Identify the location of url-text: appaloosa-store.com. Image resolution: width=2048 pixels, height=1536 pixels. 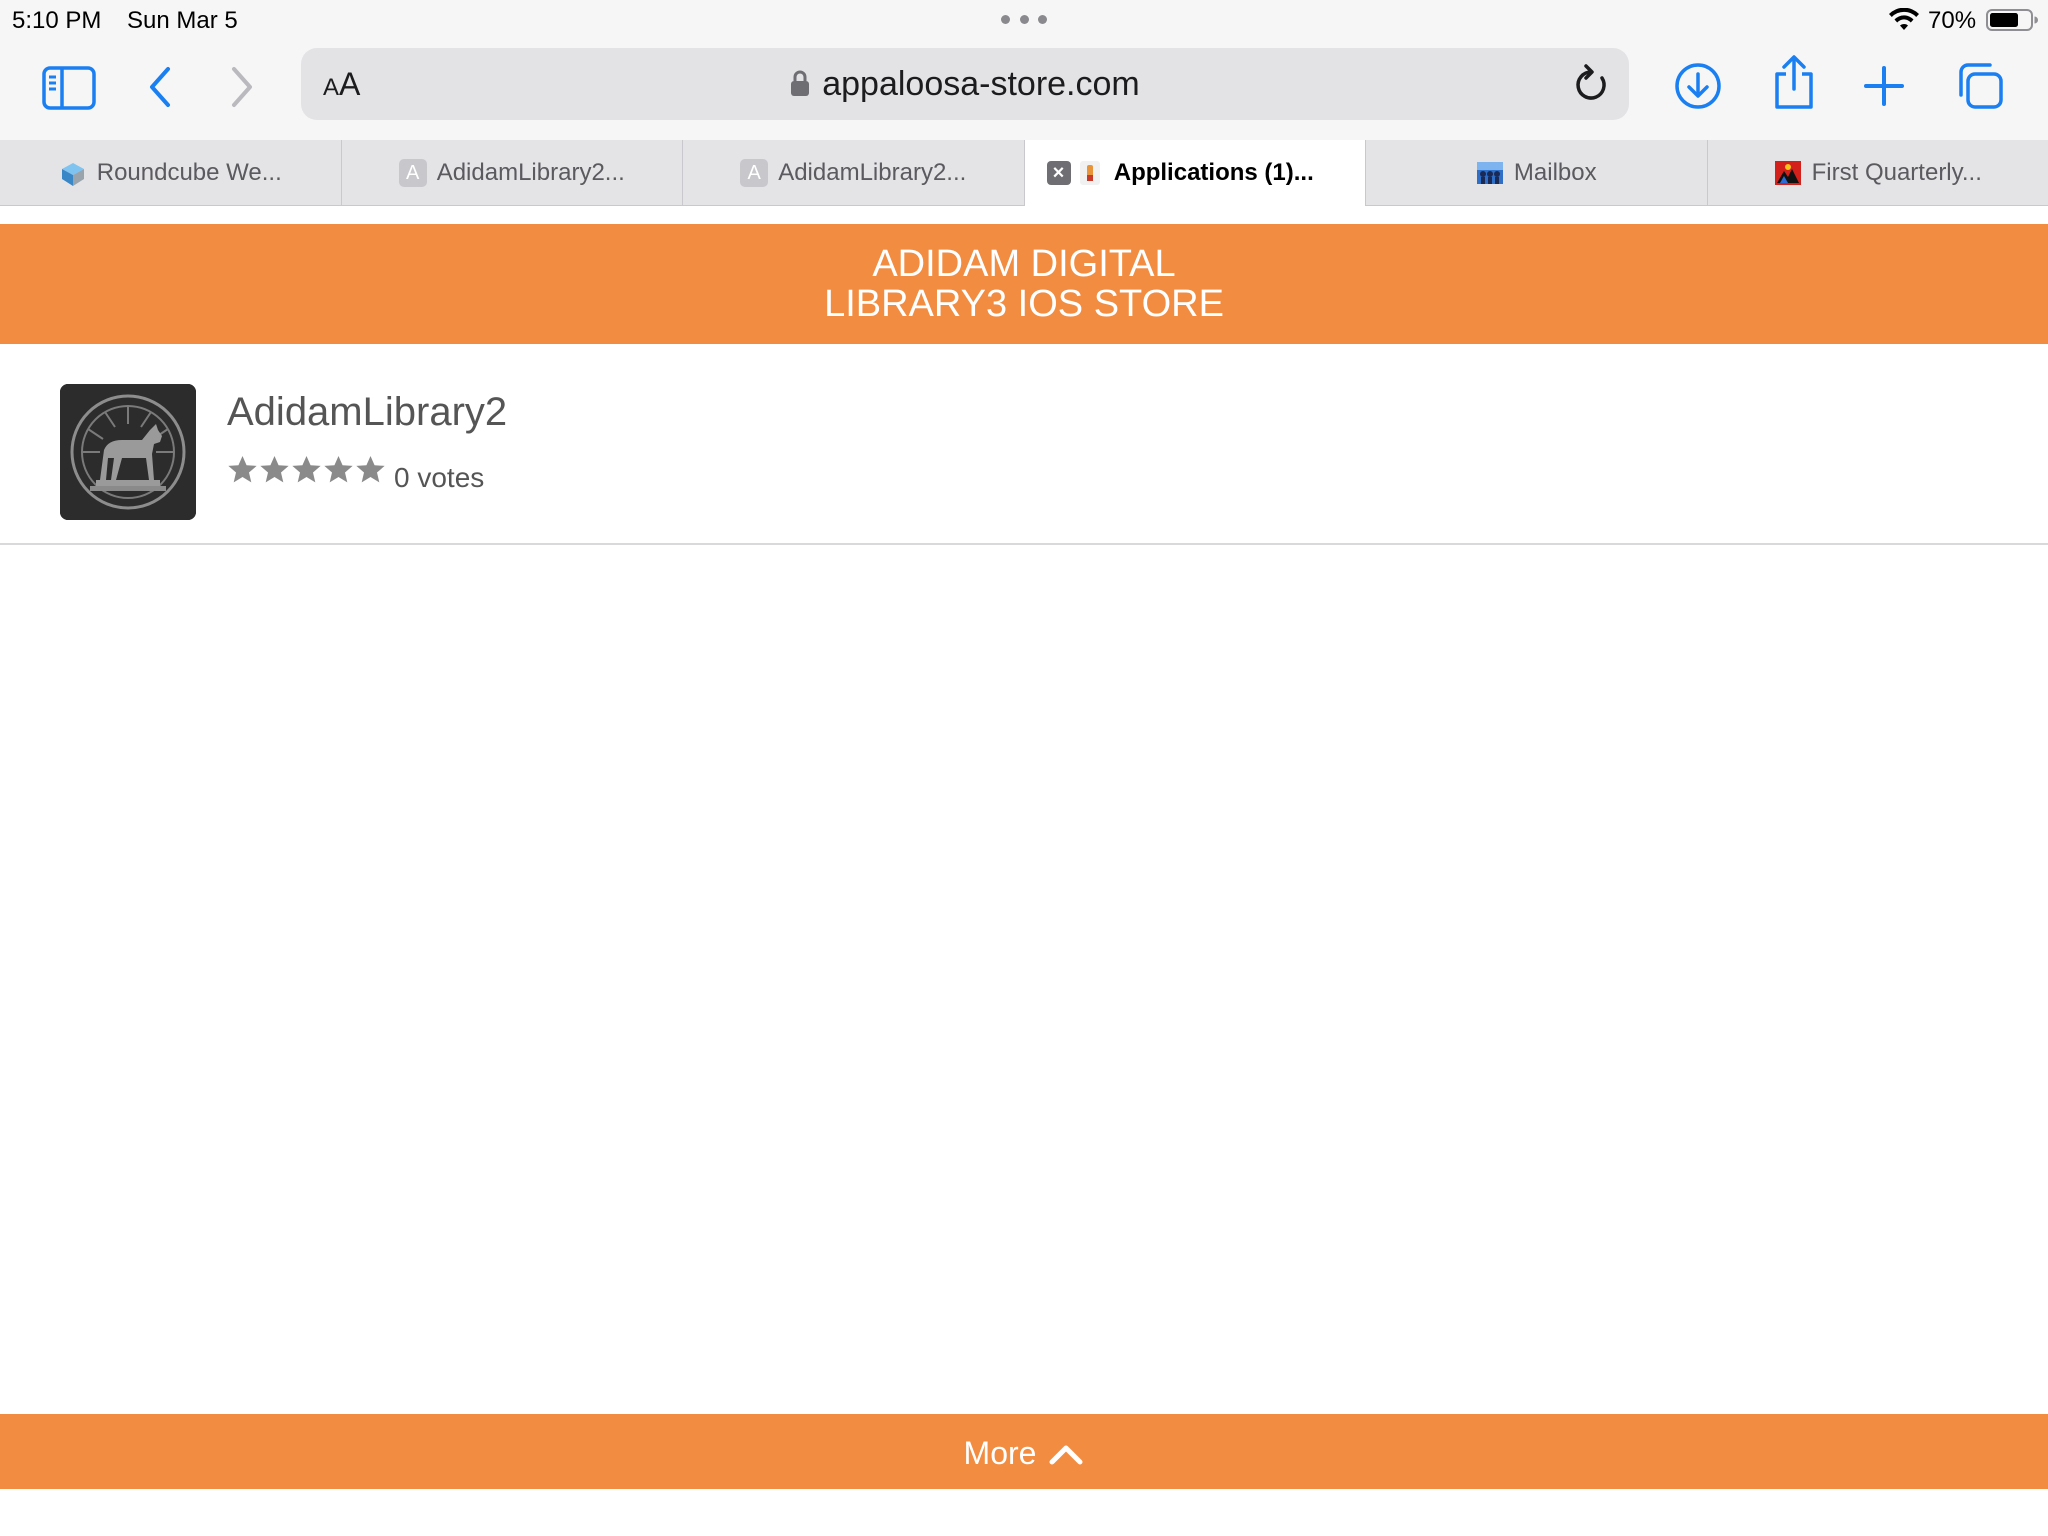
(981, 84).